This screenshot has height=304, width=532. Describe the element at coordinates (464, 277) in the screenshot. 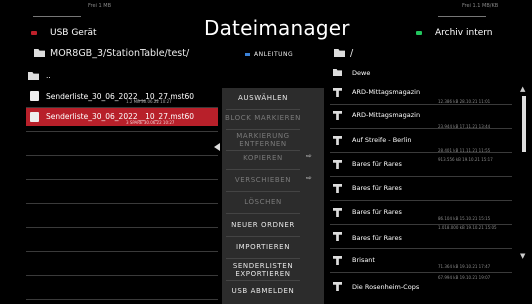

I see `list-item-meta: 67.994 kB 19.10.21 19:07` at that location.